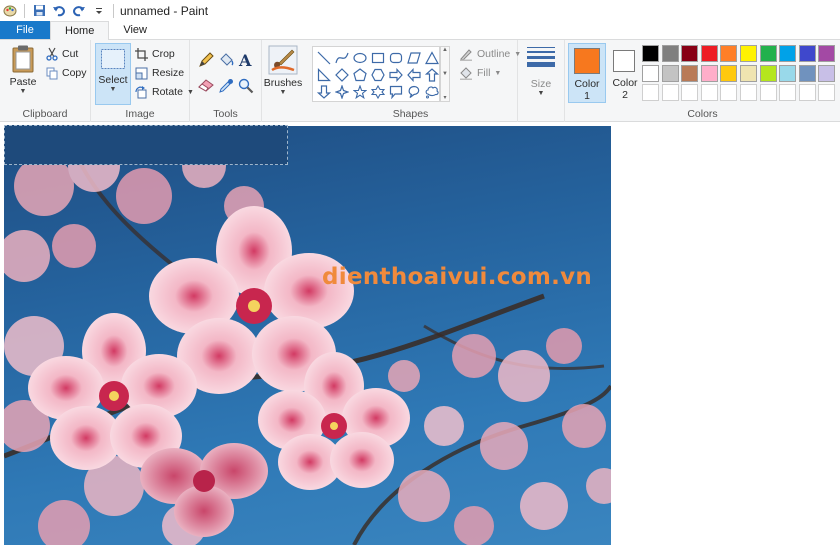 This screenshot has width=840, height=555. I want to click on diamond-shape, so click(341, 74).